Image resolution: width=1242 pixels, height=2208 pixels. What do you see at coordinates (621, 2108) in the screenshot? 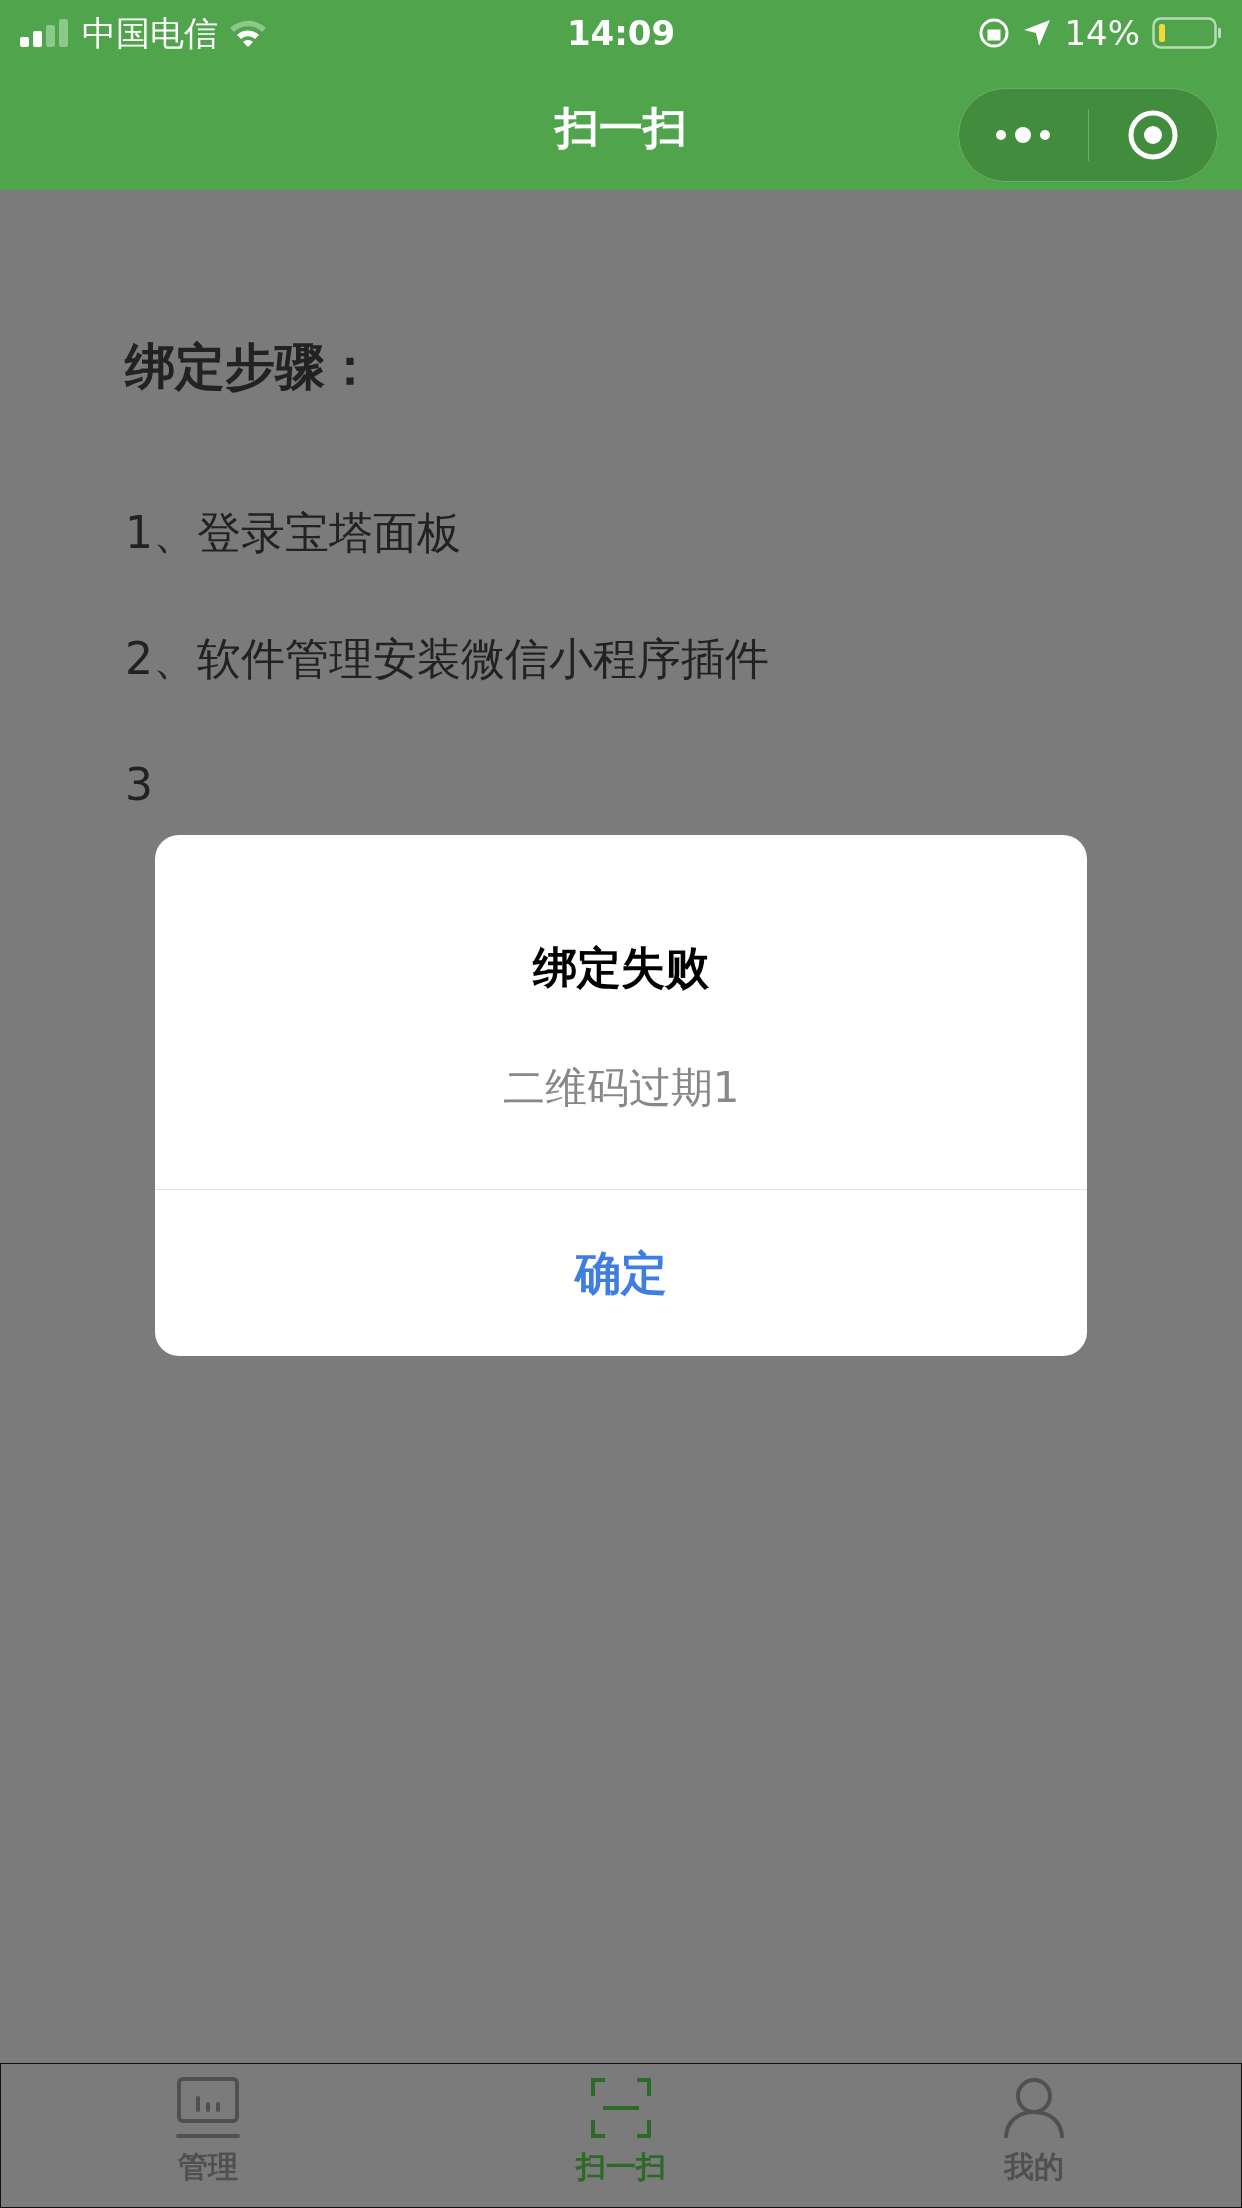
I see `scan-icon` at bounding box center [621, 2108].